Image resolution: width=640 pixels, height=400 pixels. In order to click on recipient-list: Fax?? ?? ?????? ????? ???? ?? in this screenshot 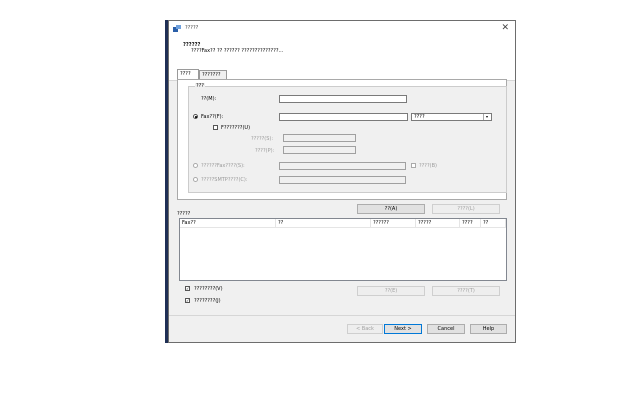, I will do `click(343, 249)`.